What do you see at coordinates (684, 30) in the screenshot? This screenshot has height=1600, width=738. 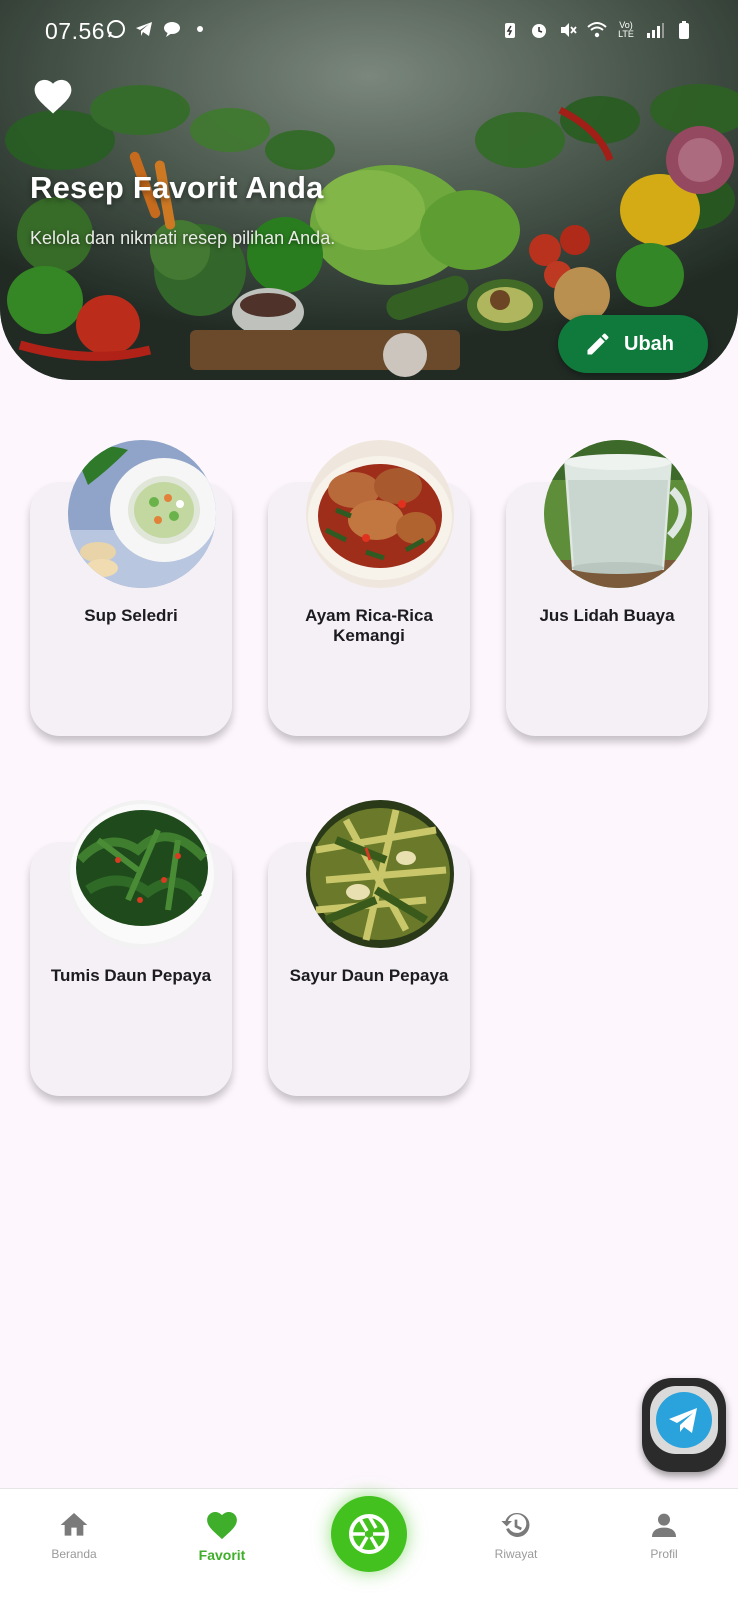 I see `battery-icon` at bounding box center [684, 30].